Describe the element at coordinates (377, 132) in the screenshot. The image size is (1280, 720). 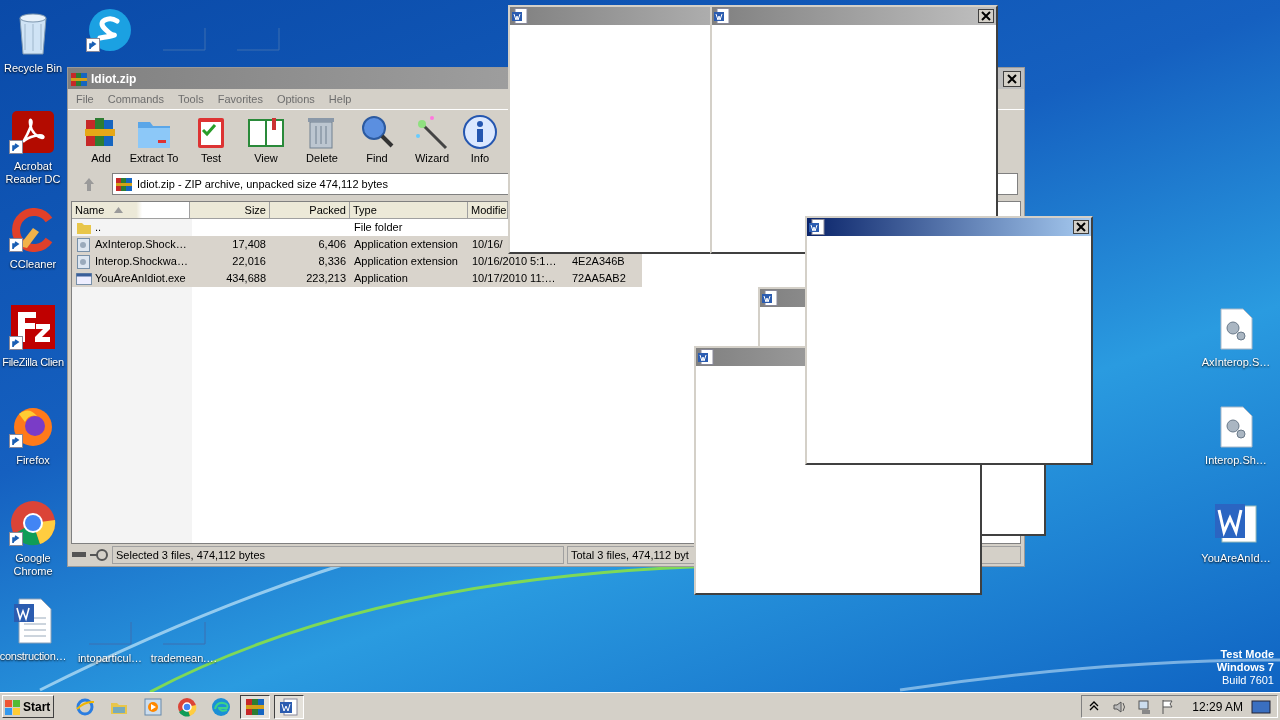
I see `find-icon` at that location.